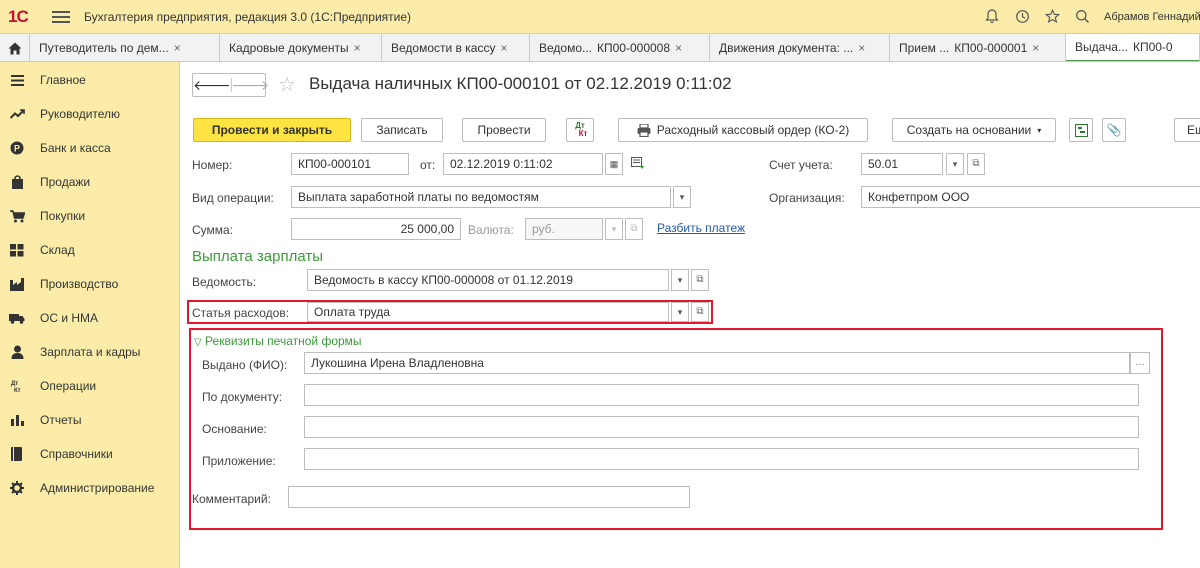  Describe the element at coordinates (1082, 17) in the screenshot. I see `search-icon` at that location.